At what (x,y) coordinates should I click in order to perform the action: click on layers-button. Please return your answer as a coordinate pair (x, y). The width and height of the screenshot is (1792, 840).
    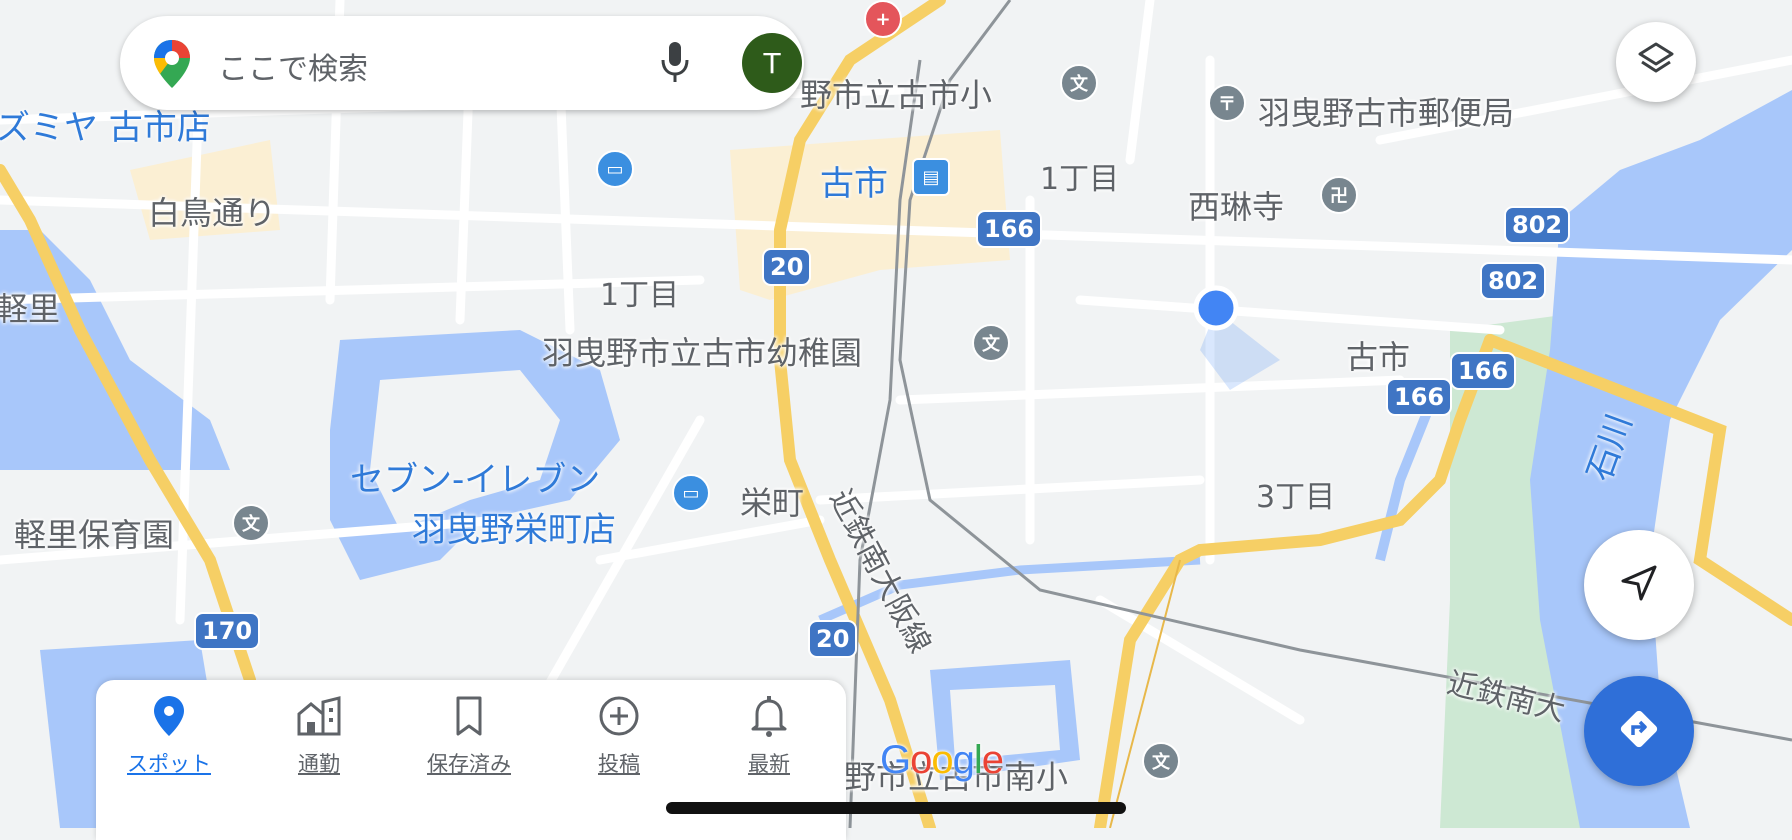
    Looking at the image, I should click on (1656, 62).